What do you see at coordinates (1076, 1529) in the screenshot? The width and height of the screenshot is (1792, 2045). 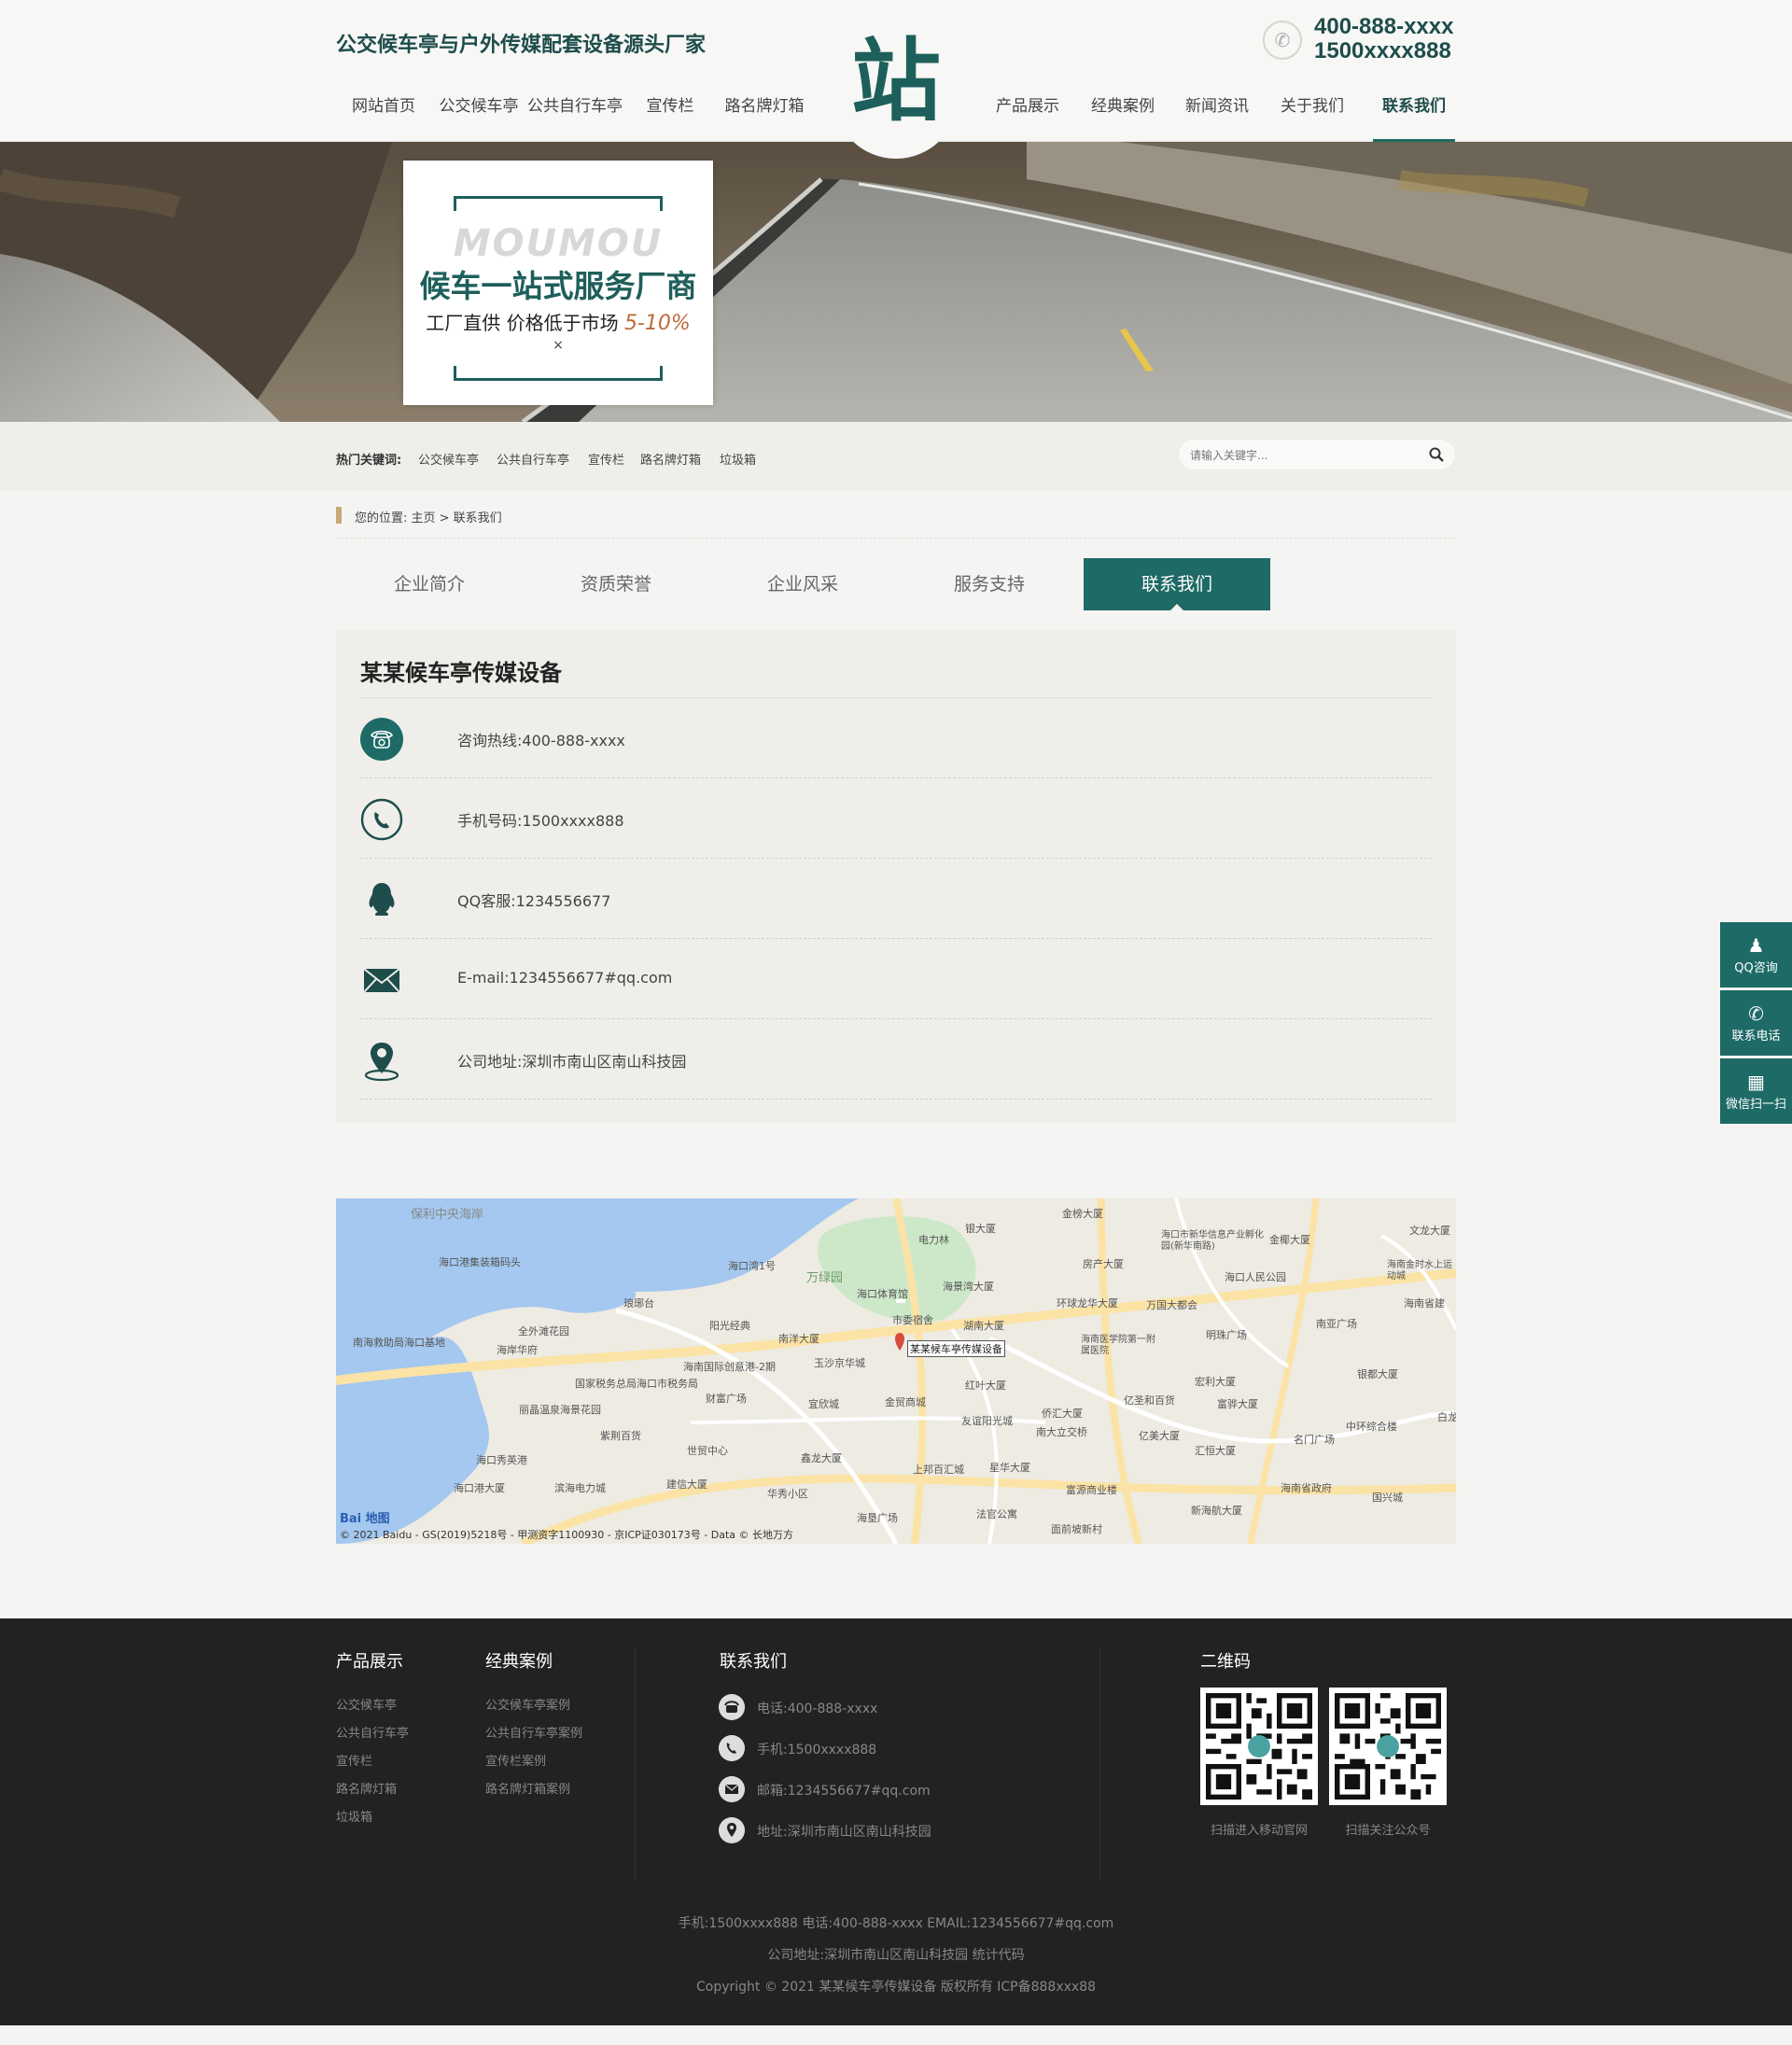 I see `map-label: 面前坡新村` at bounding box center [1076, 1529].